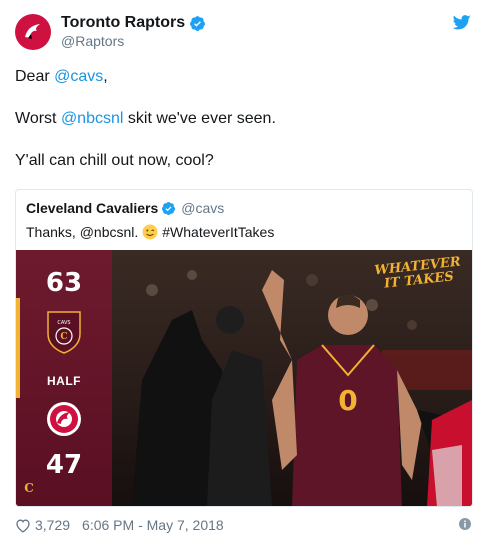 This screenshot has height=541, width=487. What do you see at coordinates (218, 232) in the screenshot?
I see `hashtag-link: #WhateverItTakes` at bounding box center [218, 232].